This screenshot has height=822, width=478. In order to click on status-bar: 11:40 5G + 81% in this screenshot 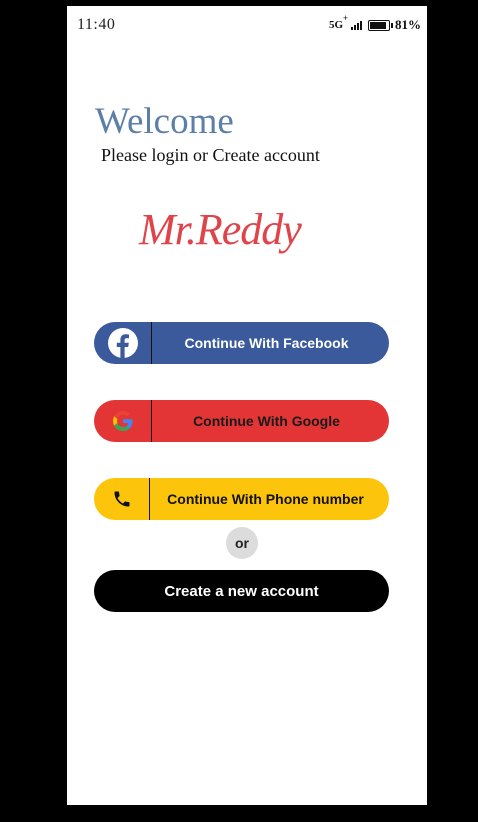, I will do `click(247, 24)`.